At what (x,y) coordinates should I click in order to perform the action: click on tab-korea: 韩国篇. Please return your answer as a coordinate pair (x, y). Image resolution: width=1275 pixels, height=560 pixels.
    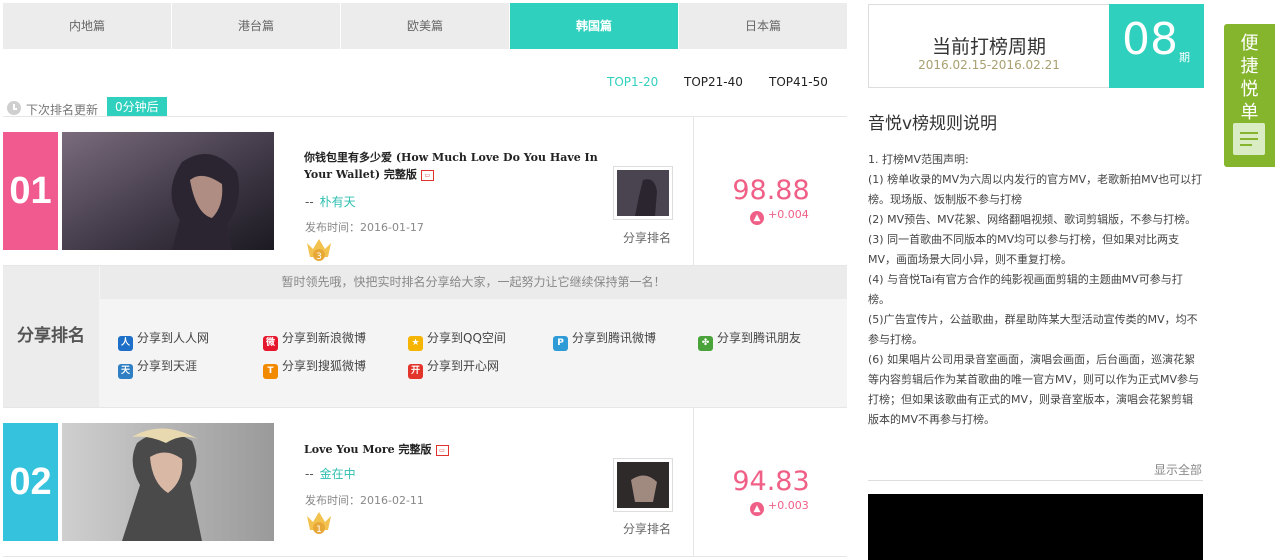
    Looking at the image, I should click on (594, 26).